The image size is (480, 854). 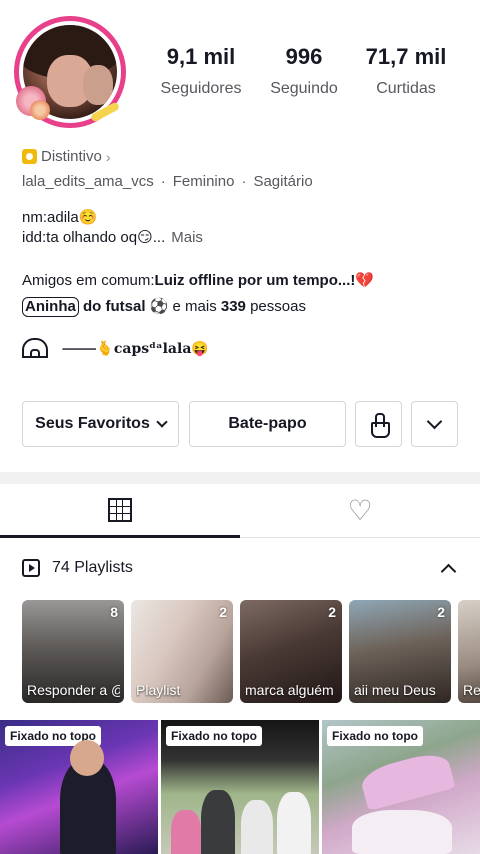 I want to click on playlist-card: 2 marca alguém aí🥺❤️@—, so click(x=291, y=651).